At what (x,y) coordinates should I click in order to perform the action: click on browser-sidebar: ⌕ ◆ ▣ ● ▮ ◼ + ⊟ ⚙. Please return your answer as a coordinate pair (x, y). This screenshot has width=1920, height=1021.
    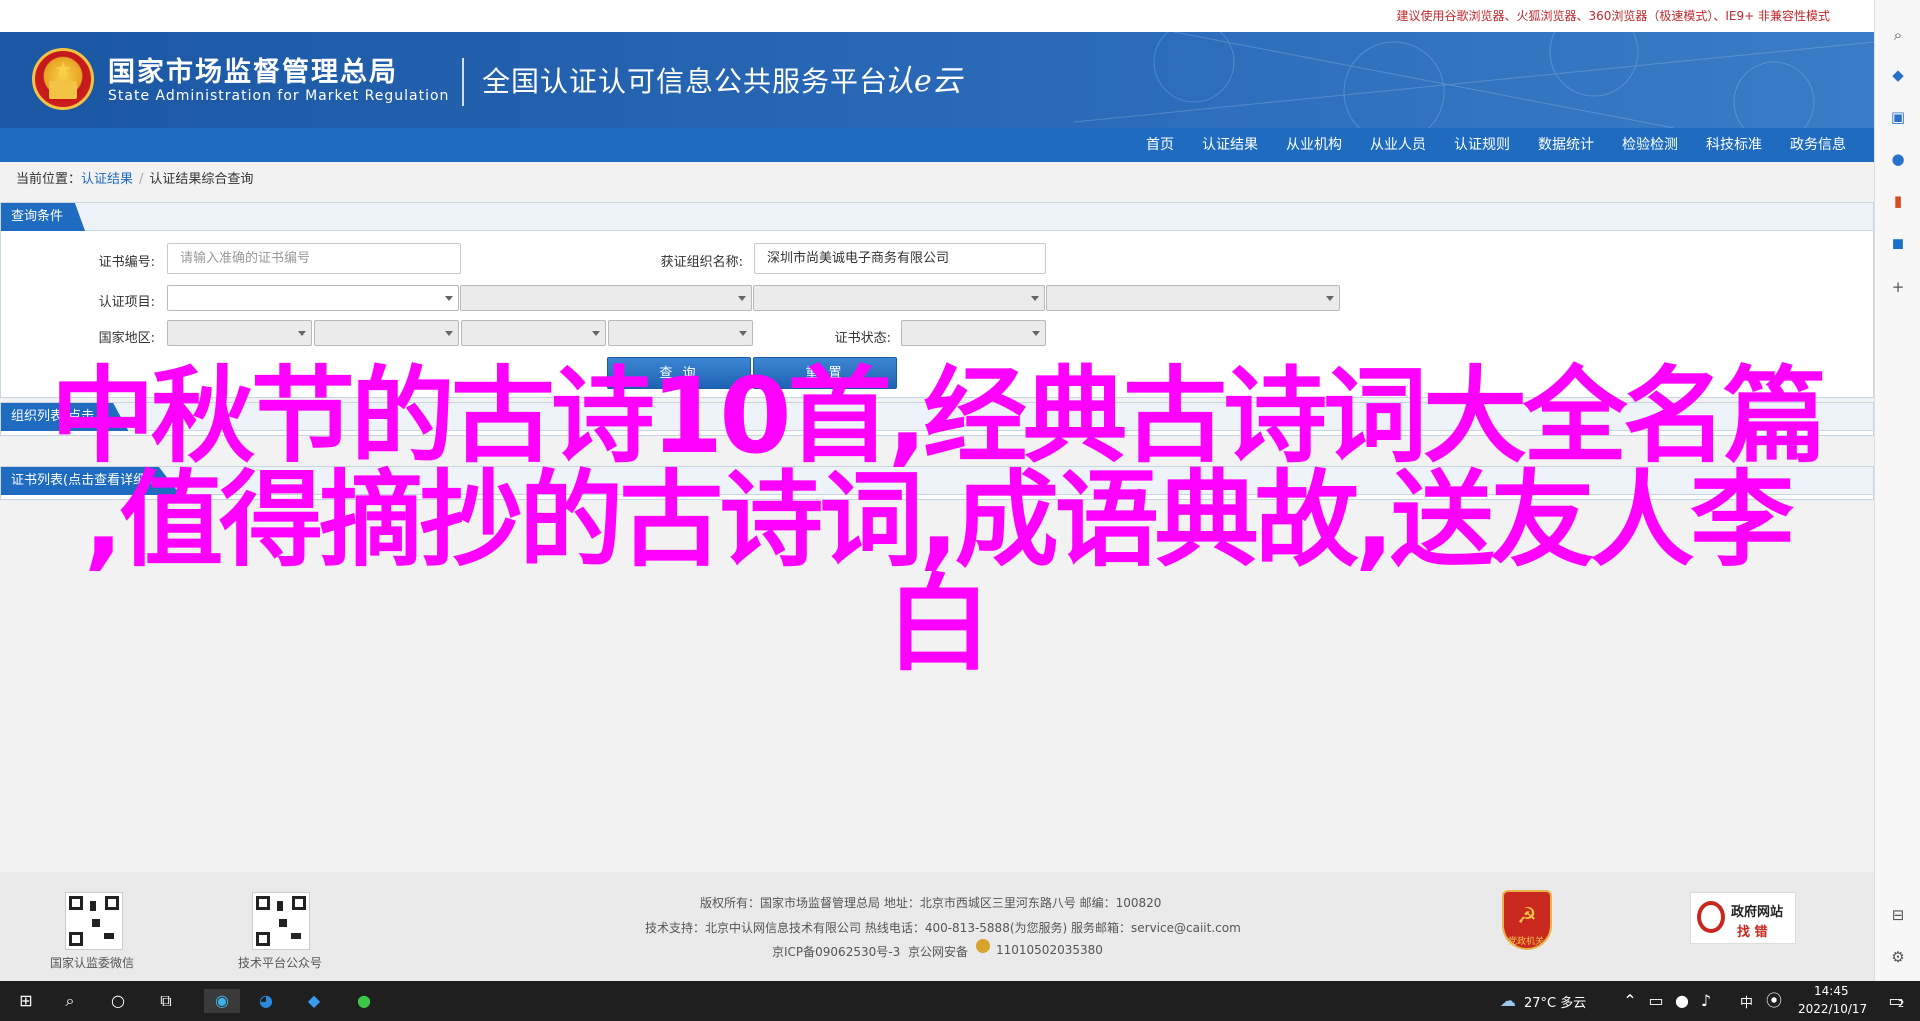
    Looking at the image, I should click on (1897, 490).